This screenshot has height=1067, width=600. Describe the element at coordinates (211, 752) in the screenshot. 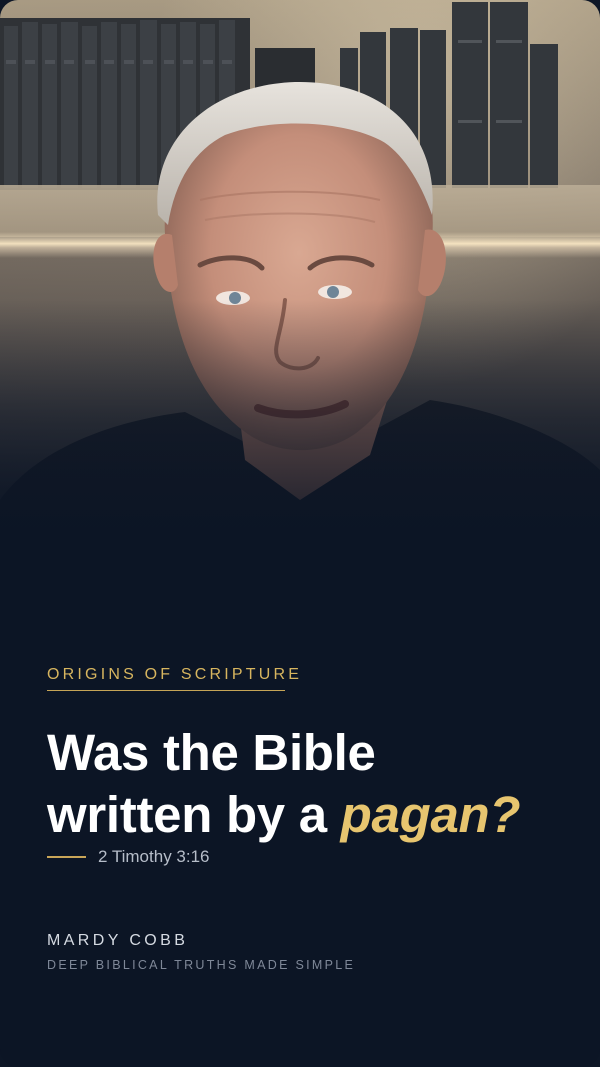

I see `headline-line-1: Was the Bible` at that location.